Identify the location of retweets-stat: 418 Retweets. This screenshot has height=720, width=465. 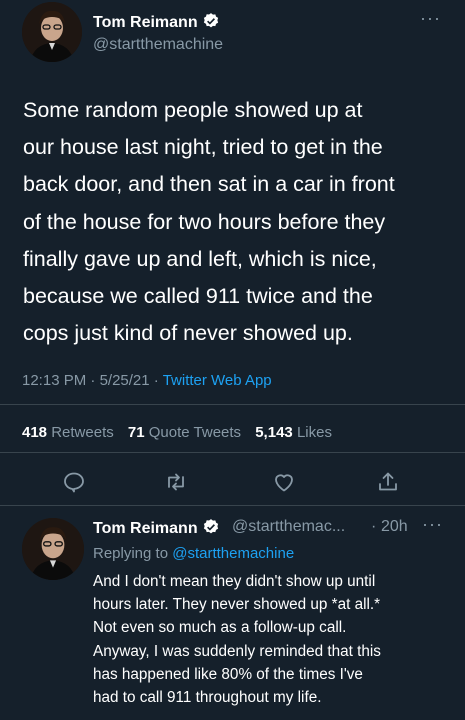
(68, 432).